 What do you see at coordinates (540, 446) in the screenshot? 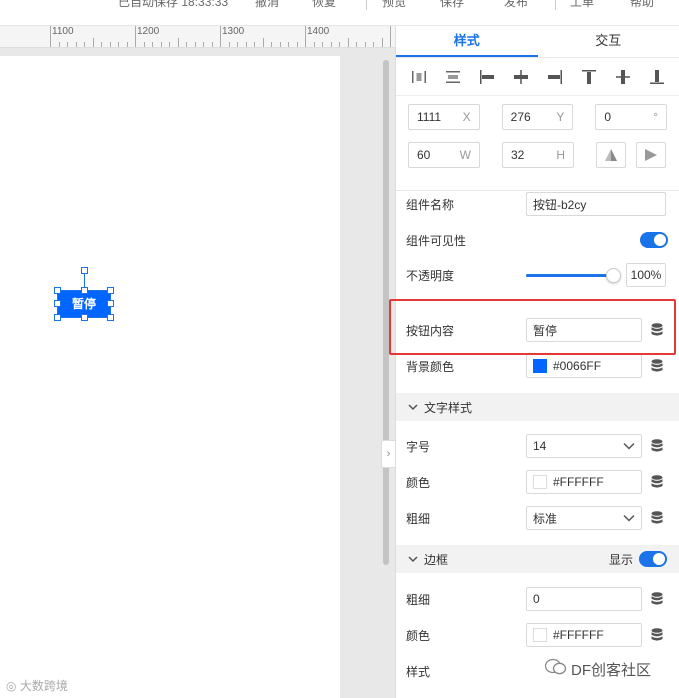
I see `font-size-value: 14` at bounding box center [540, 446].